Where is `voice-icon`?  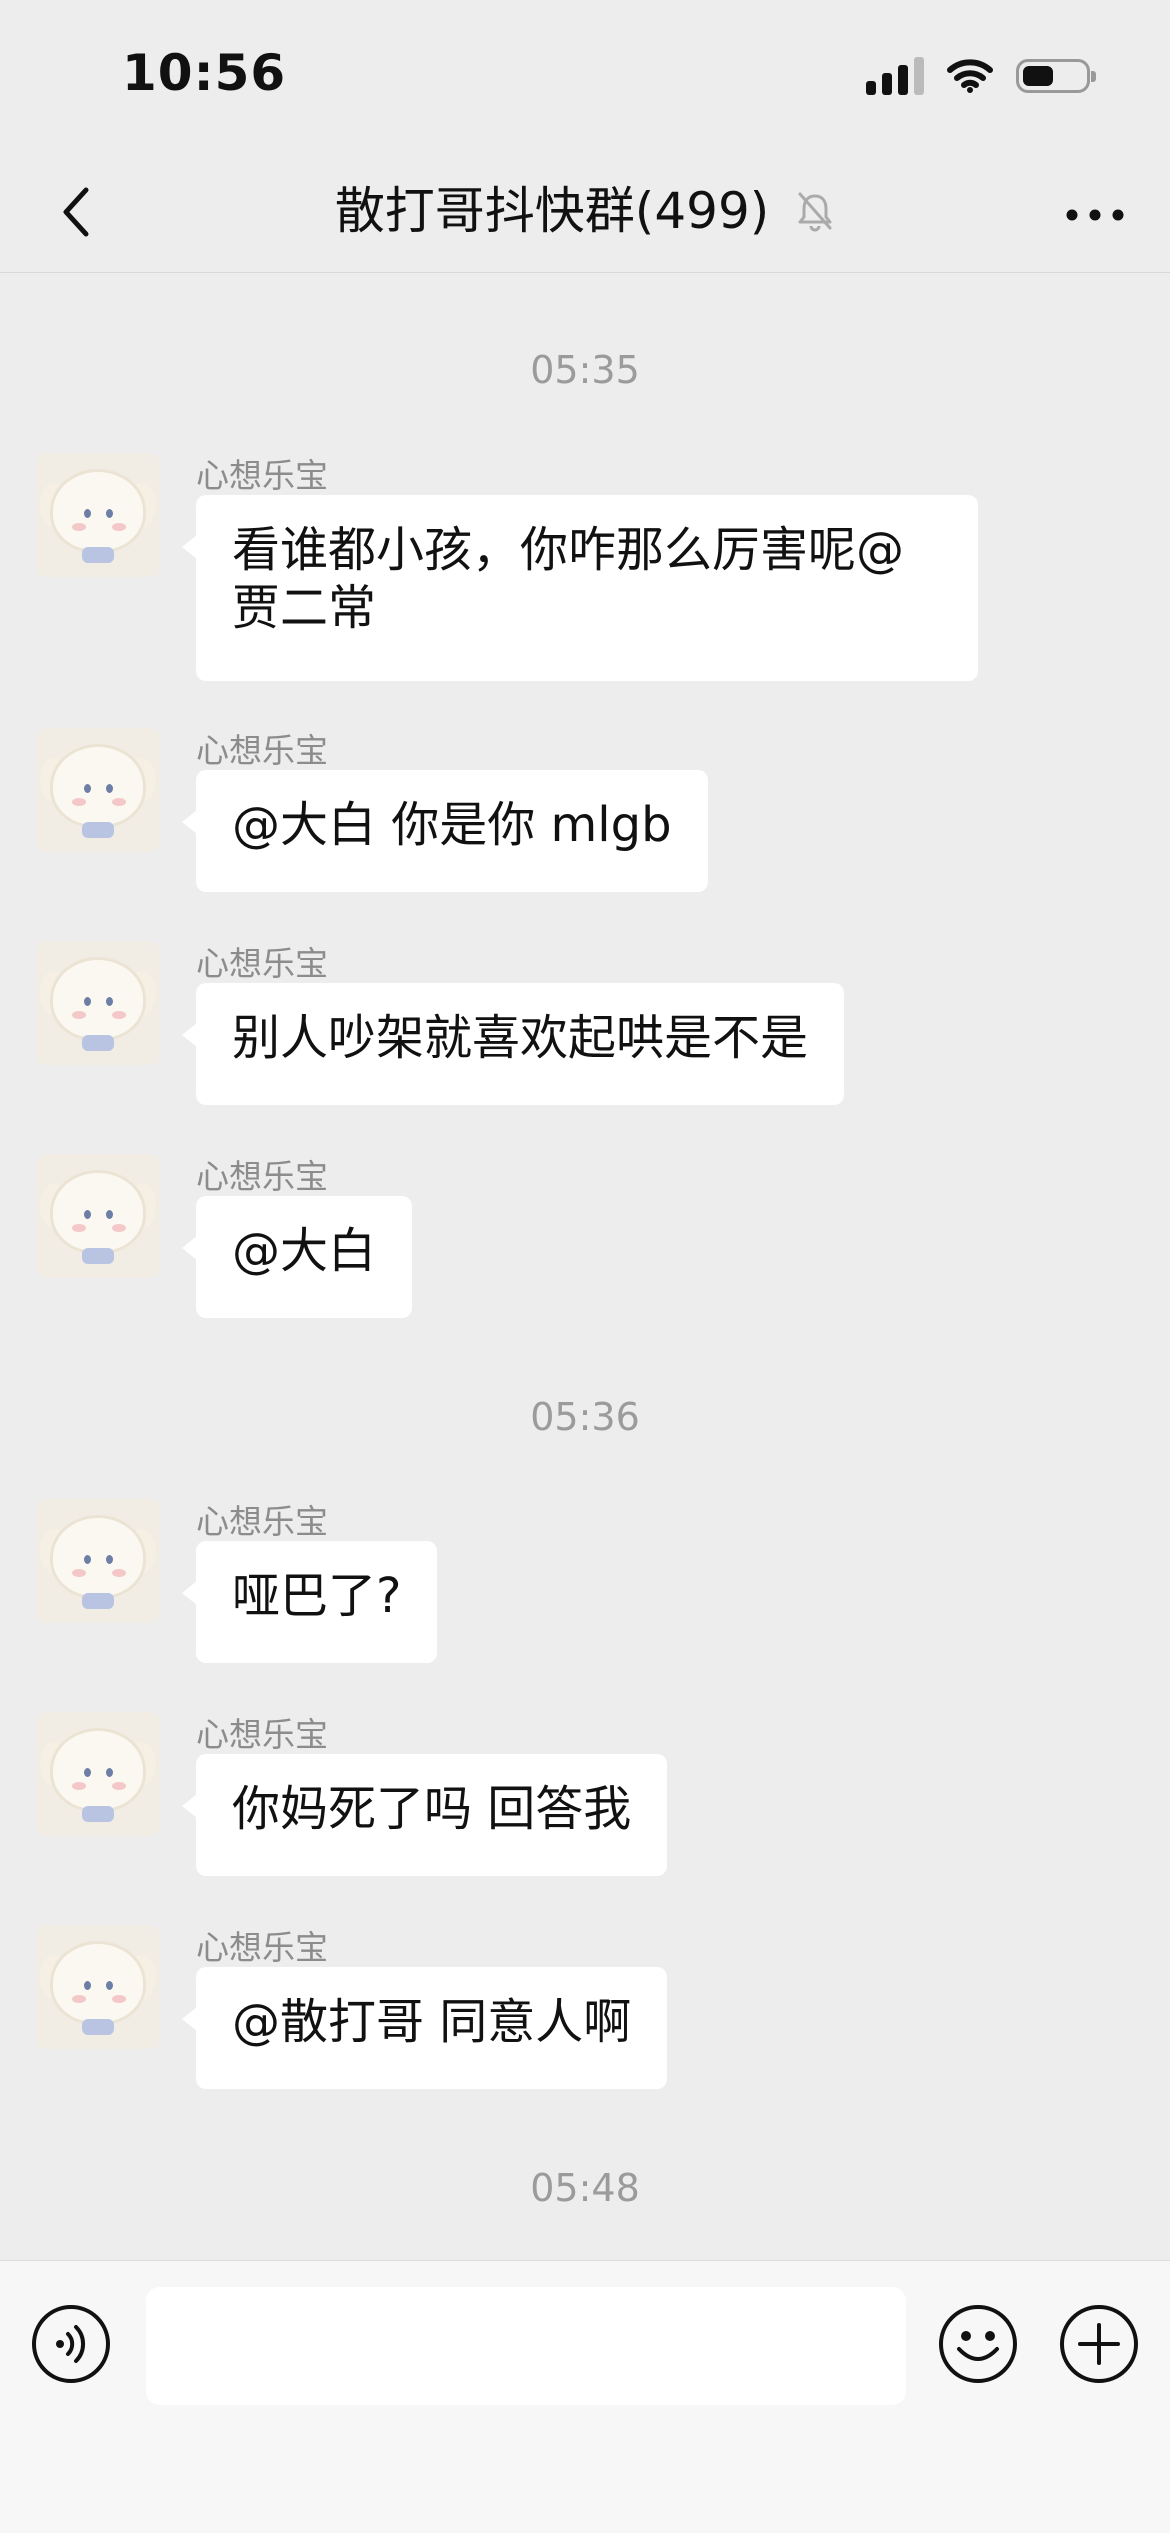 voice-icon is located at coordinates (71, 2344).